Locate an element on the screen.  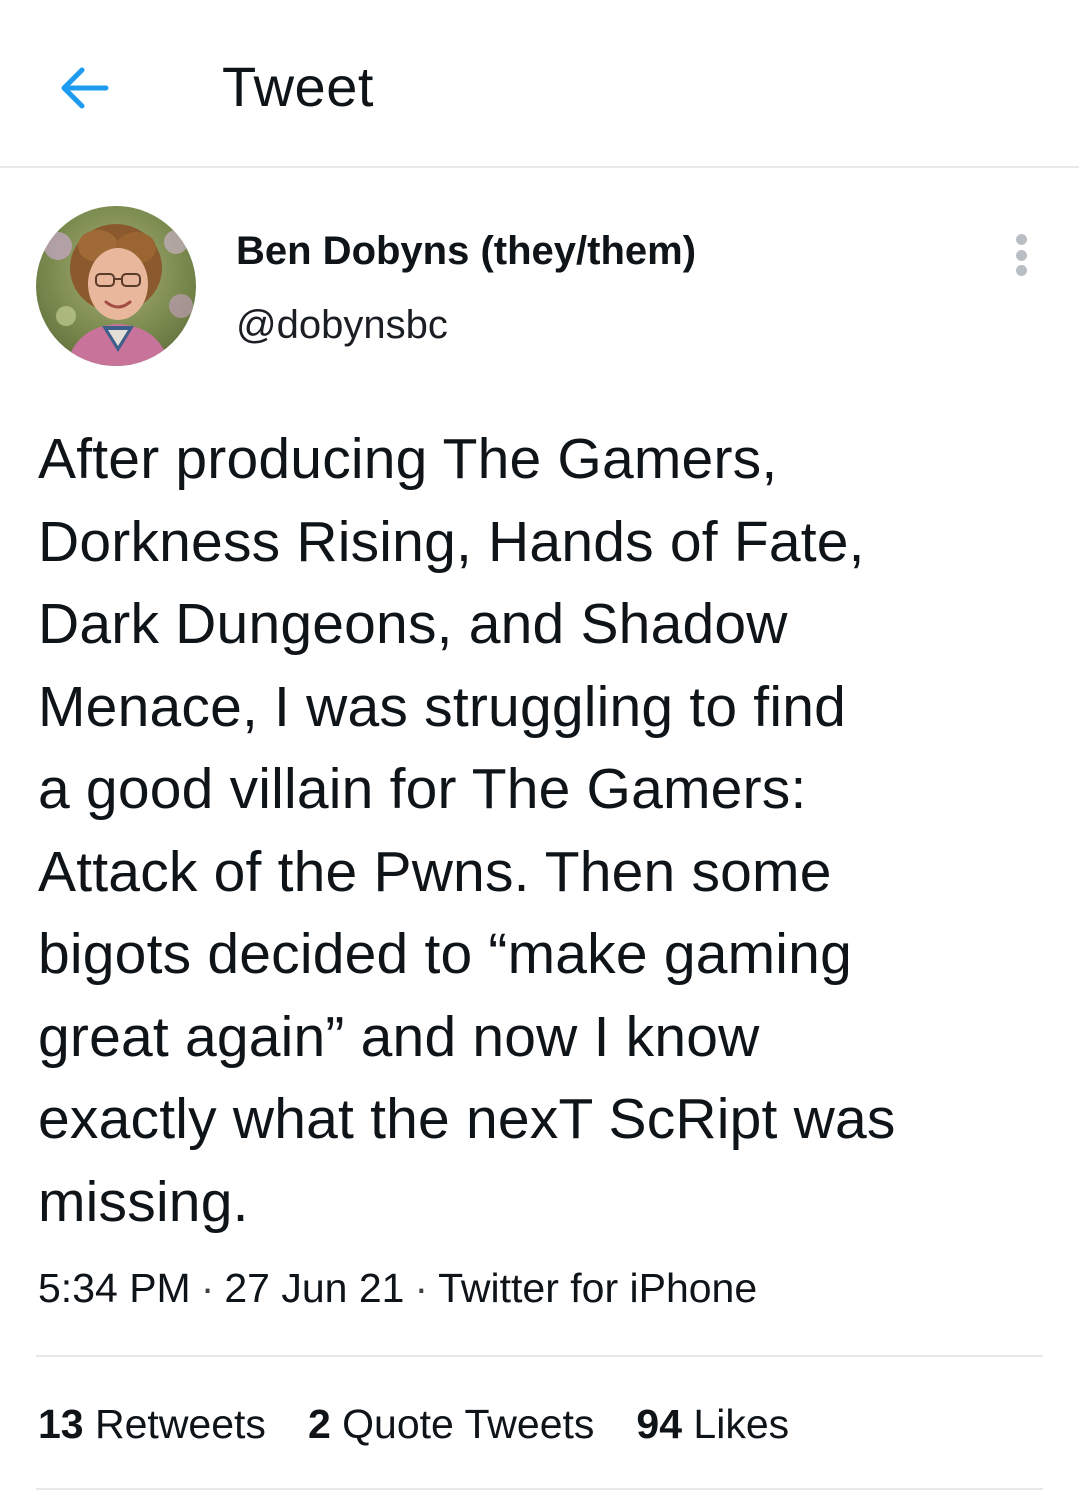
avatar is located at coordinates (116, 286).